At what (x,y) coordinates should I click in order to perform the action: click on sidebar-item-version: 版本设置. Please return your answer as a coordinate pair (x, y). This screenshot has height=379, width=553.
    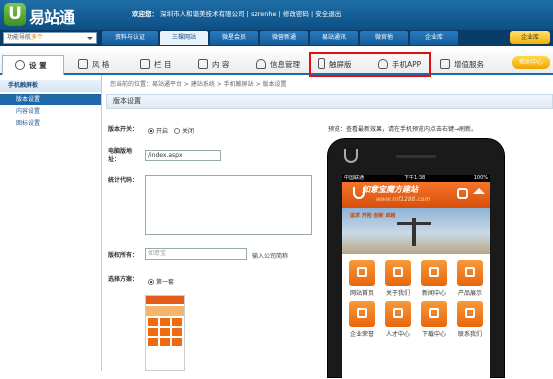
    Looking at the image, I should click on (50, 99).